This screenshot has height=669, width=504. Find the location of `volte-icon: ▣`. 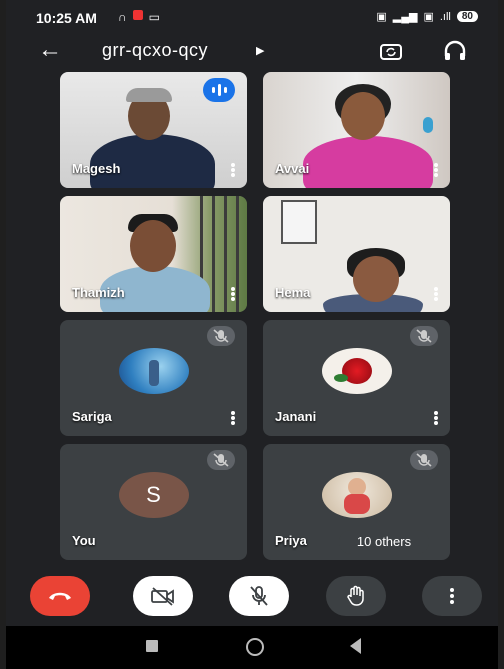

volte-icon: ▣ is located at coordinates (381, 17).